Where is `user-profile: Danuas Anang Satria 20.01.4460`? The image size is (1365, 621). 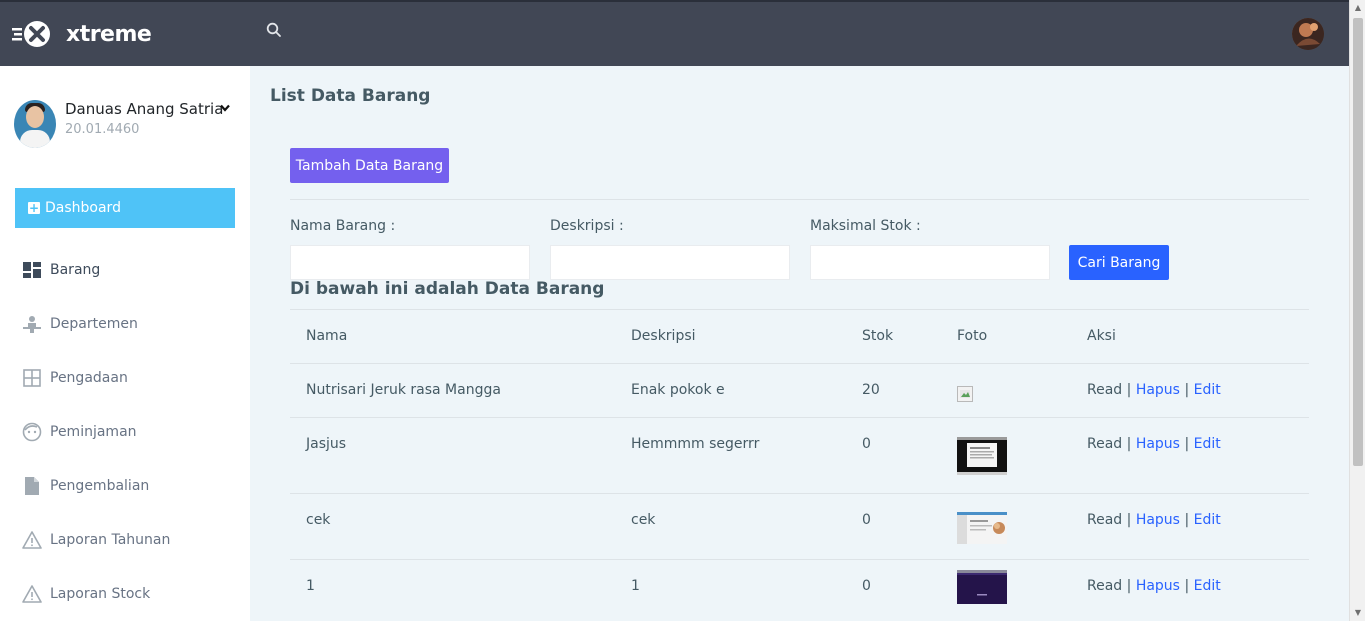
user-profile: Danuas Anang Satria 20.01.4460 is located at coordinates (125, 116).